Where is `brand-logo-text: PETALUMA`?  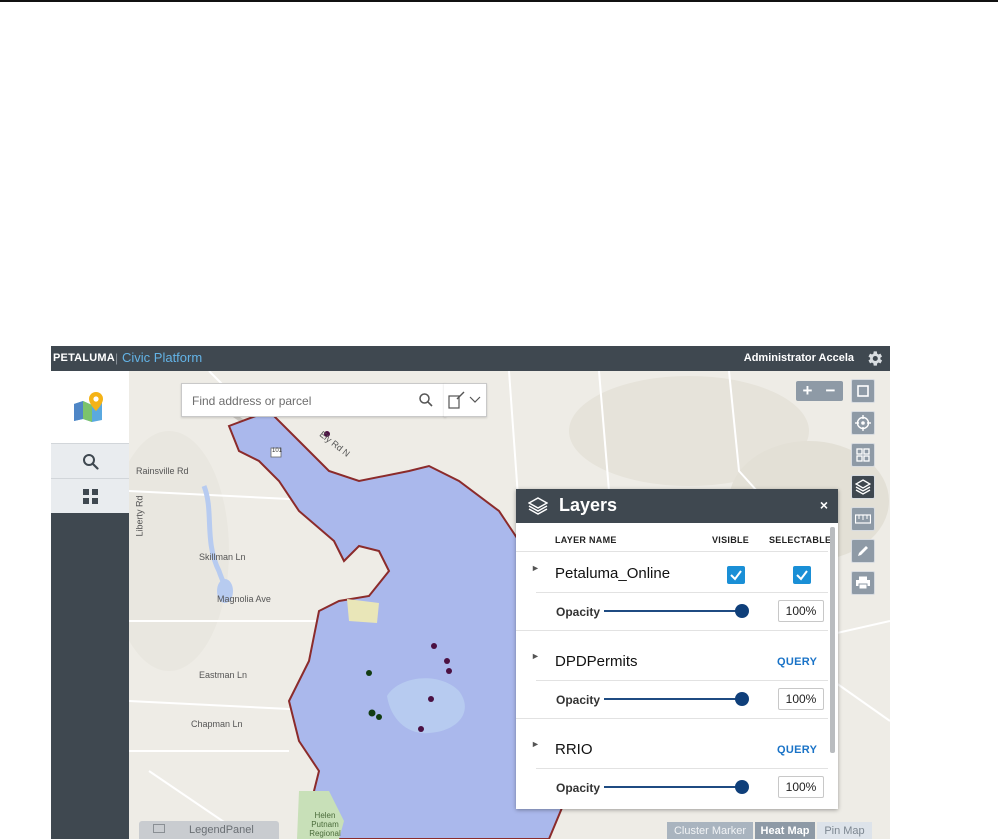
brand-logo-text: PETALUMA is located at coordinates (84, 358).